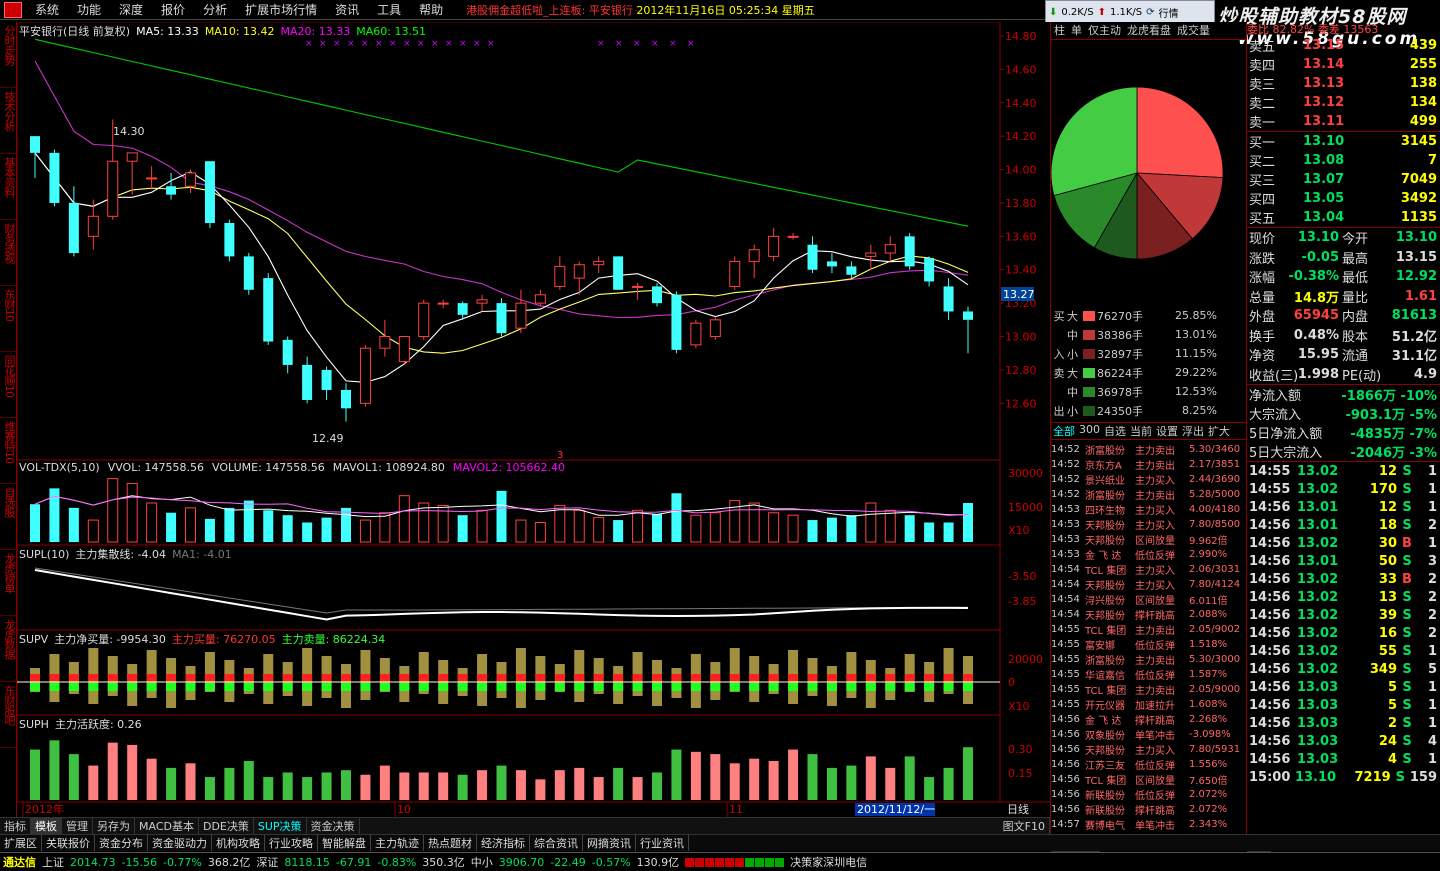 This screenshot has height=871, width=1440. I want to click on extension-tab-2: 资金分布, so click(121, 843).